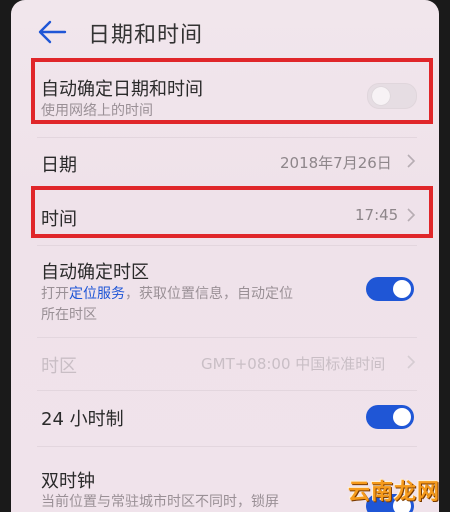  I want to click on date-value: 2018年7月26日, so click(336, 163).